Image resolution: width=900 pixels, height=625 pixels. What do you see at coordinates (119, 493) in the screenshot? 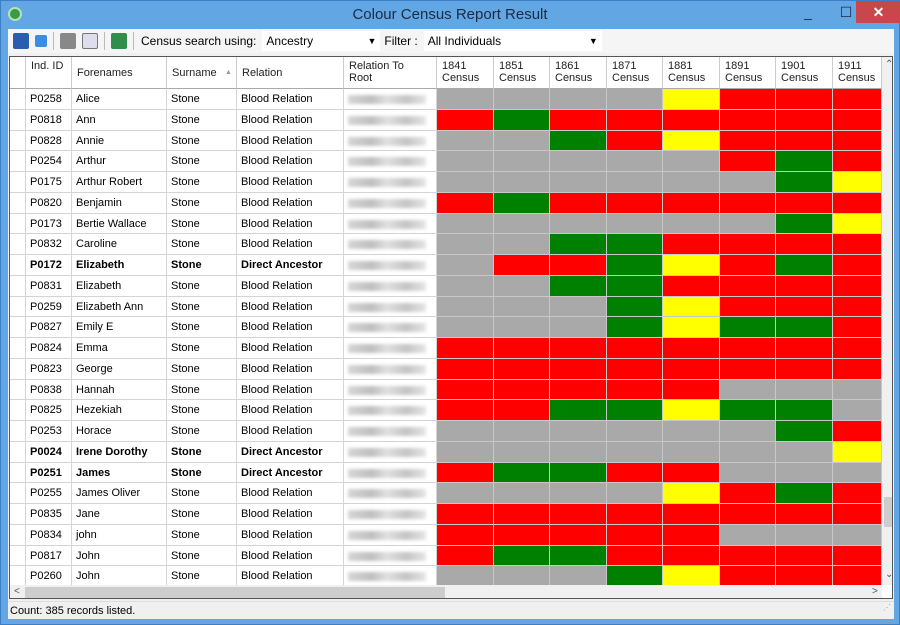
I see `cell-forenames: James Oliver` at bounding box center [119, 493].